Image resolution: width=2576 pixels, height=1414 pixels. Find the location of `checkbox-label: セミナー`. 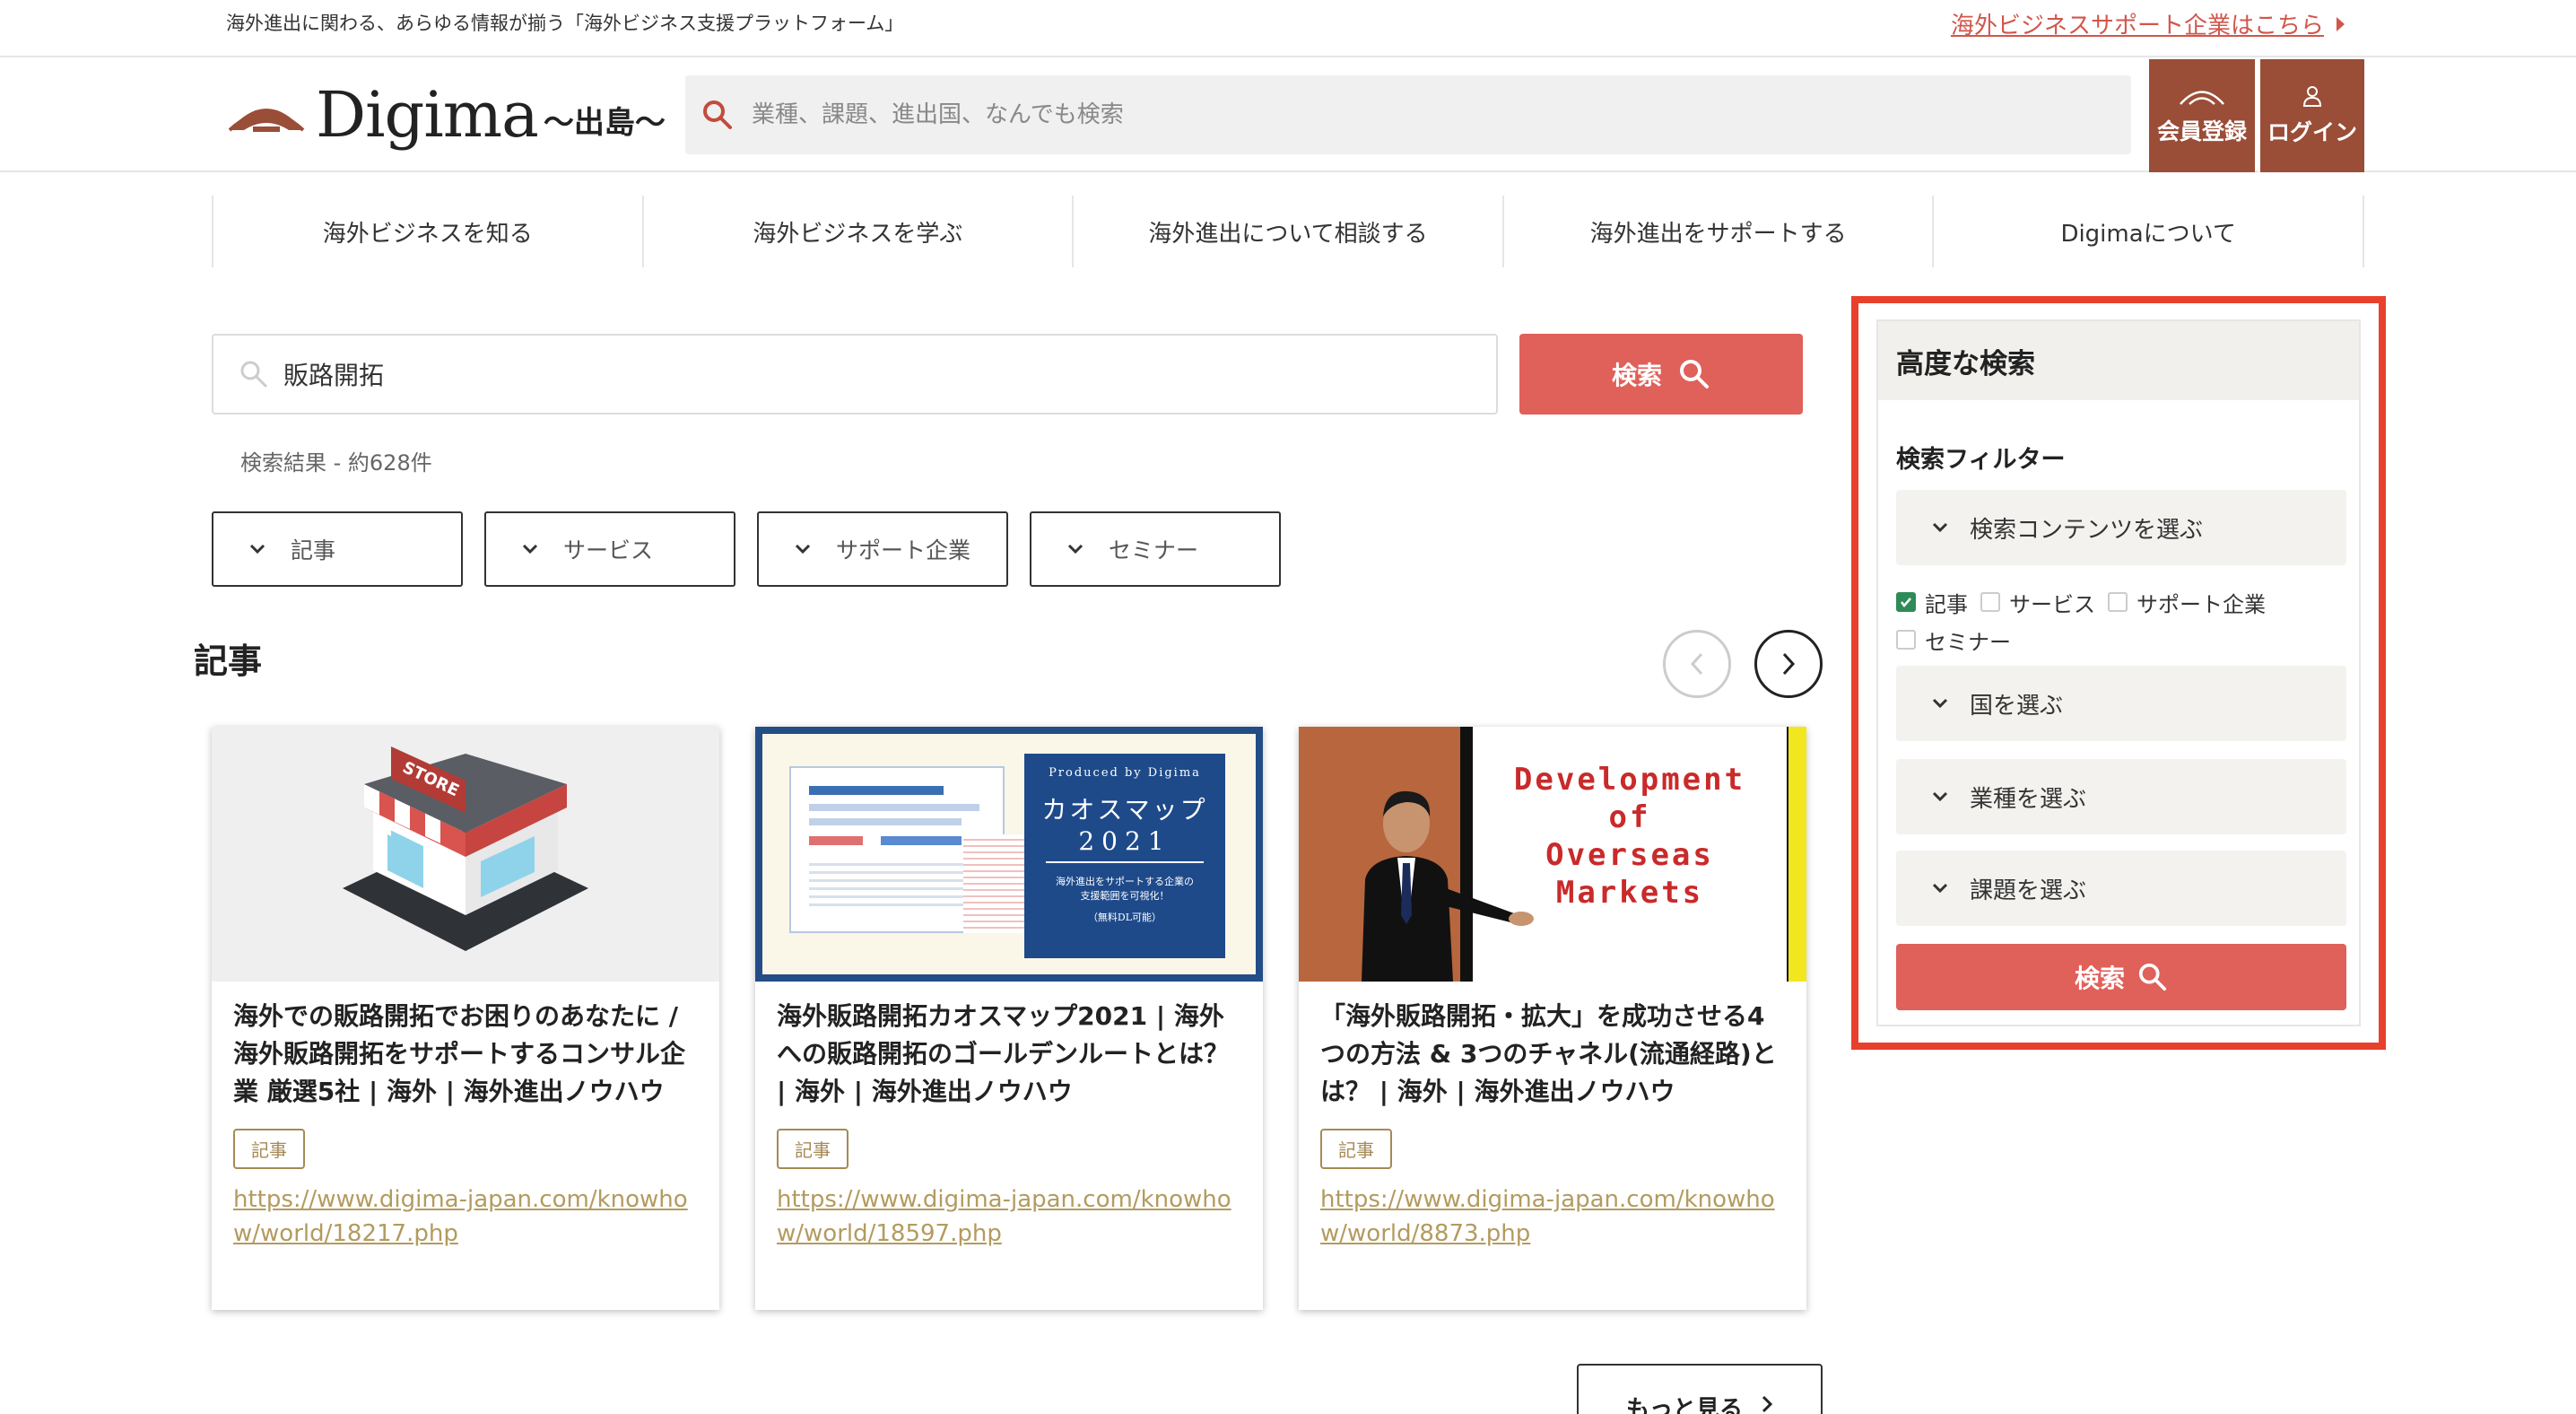

checkbox-label: セミナー is located at coordinates (1968, 642).